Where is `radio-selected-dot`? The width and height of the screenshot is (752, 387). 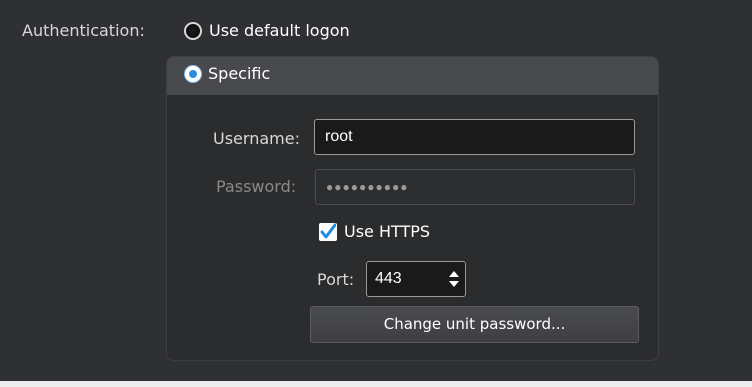 radio-selected-dot is located at coordinates (193, 74).